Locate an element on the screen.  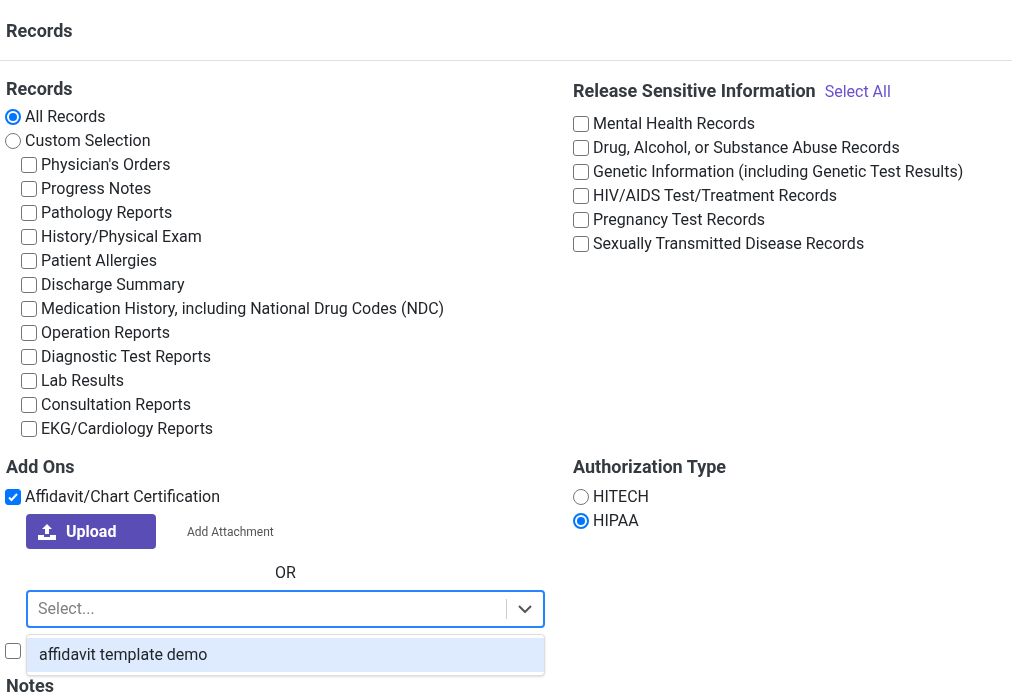
section-heading: Records is located at coordinates (39, 89).